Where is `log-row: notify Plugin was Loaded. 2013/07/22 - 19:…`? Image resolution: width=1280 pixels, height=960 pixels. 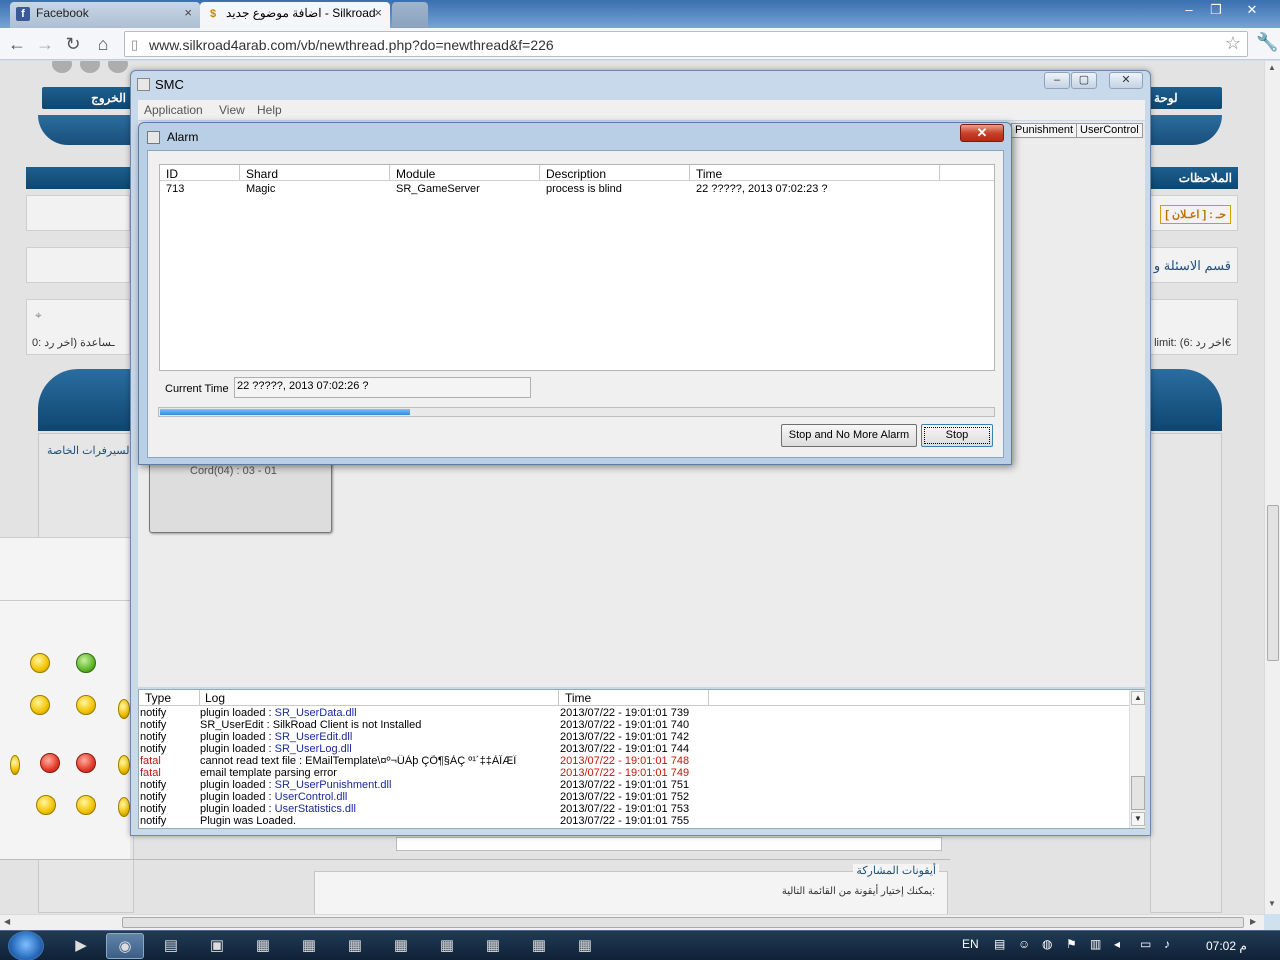 log-row: notify Plugin was Loaded. 2013/07/22 - 19:… is located at coordinates (634, 821).